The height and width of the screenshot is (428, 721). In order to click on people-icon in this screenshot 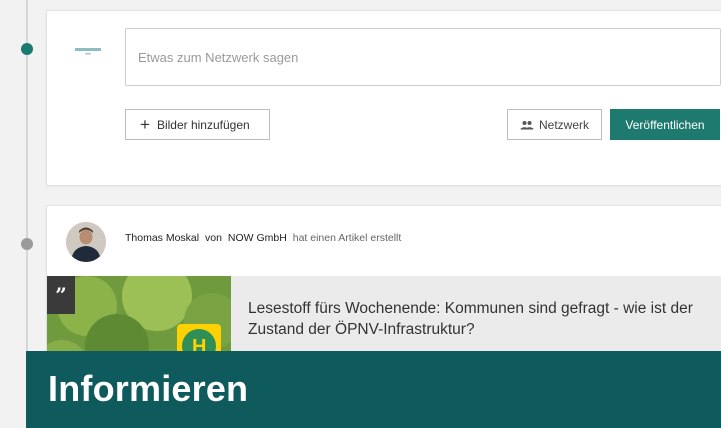, I will do `click(527, 124)`.